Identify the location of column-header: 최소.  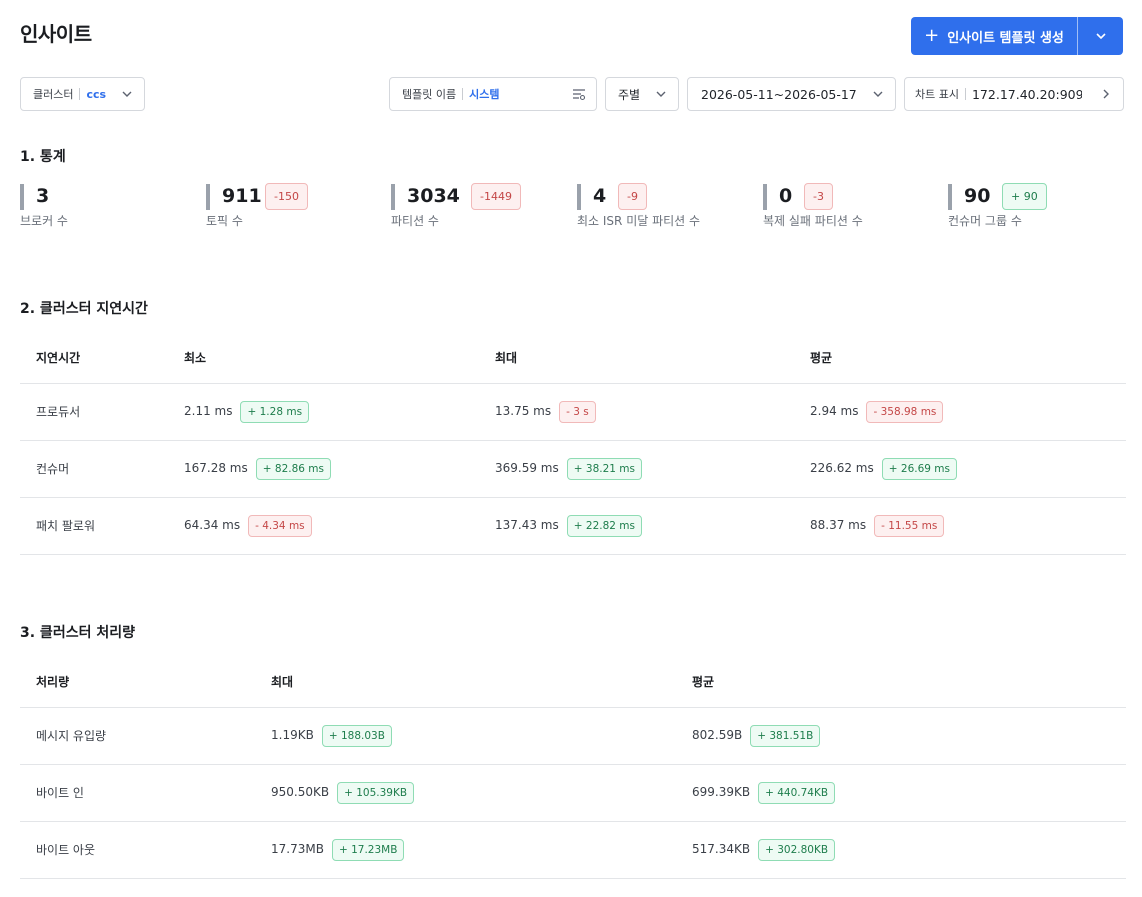
(339, 358).